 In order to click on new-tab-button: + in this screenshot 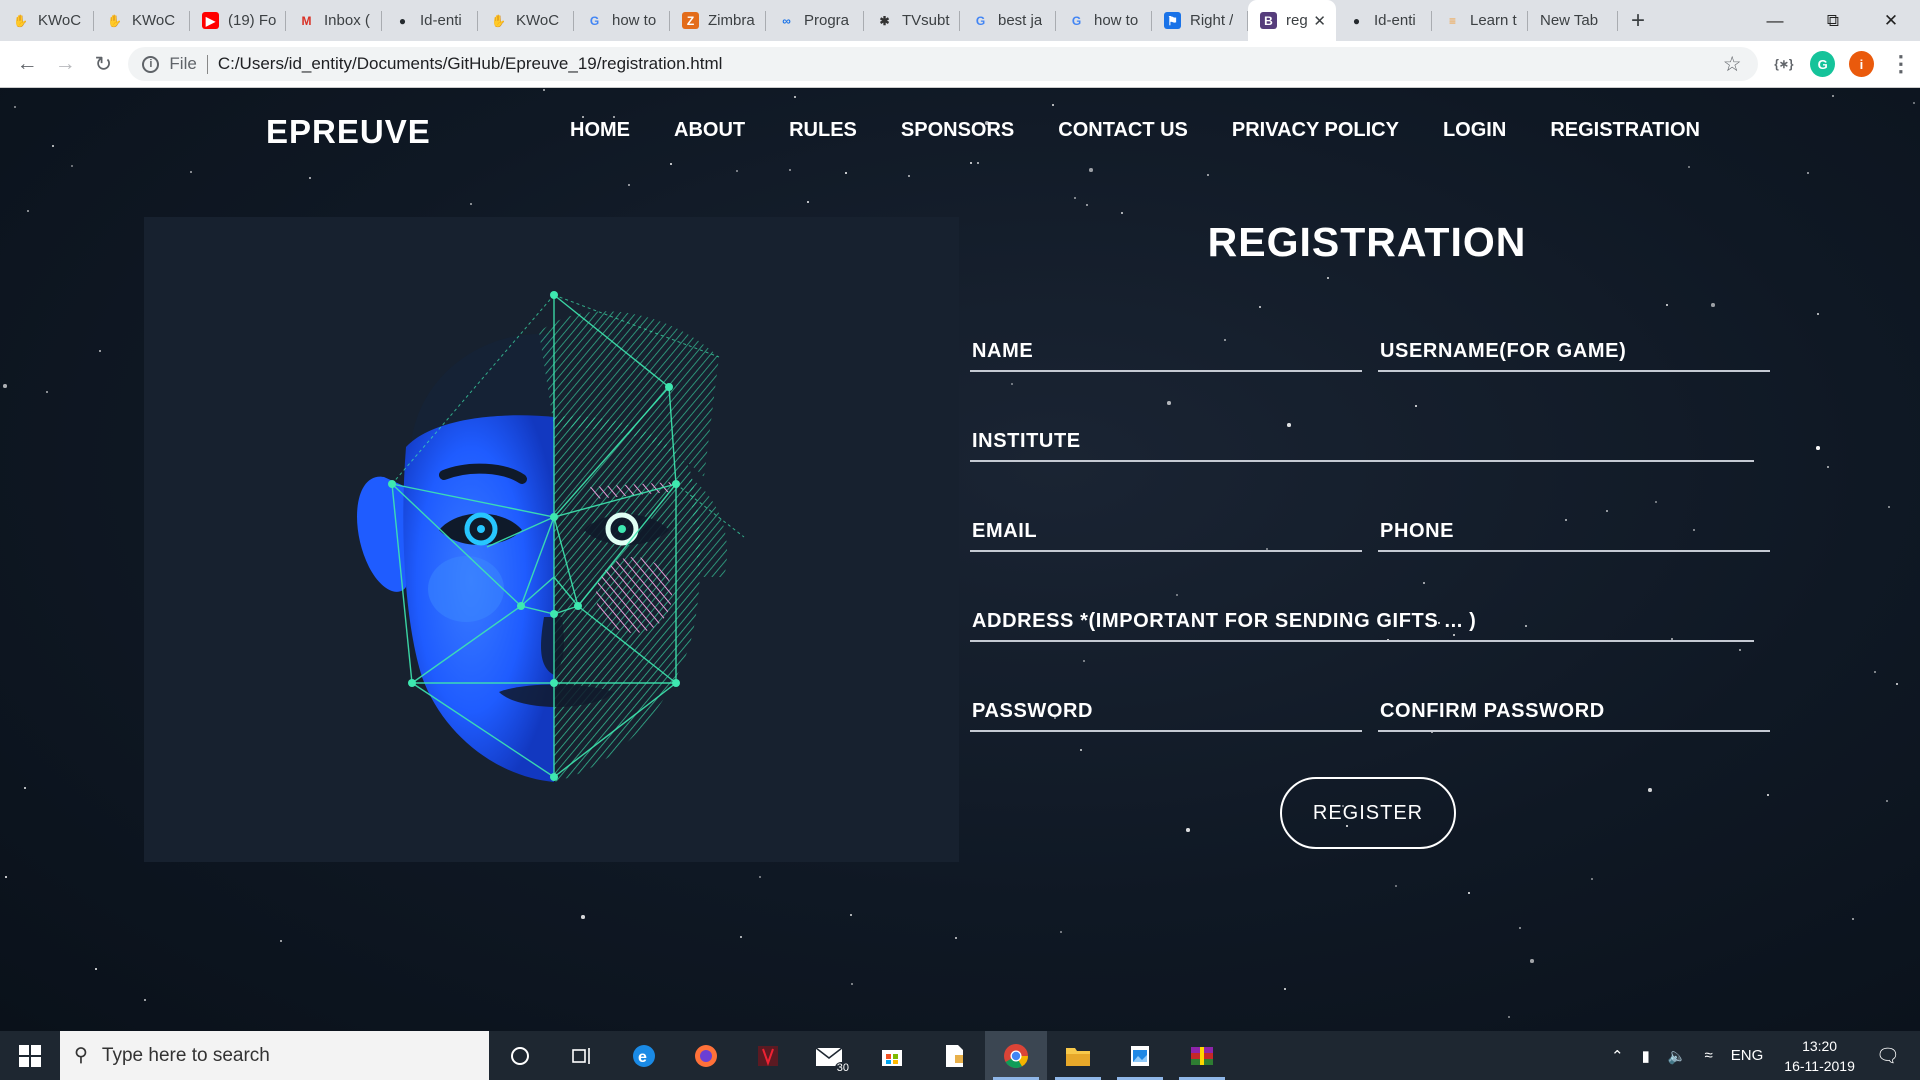, I will do `click(1638, 20)`.